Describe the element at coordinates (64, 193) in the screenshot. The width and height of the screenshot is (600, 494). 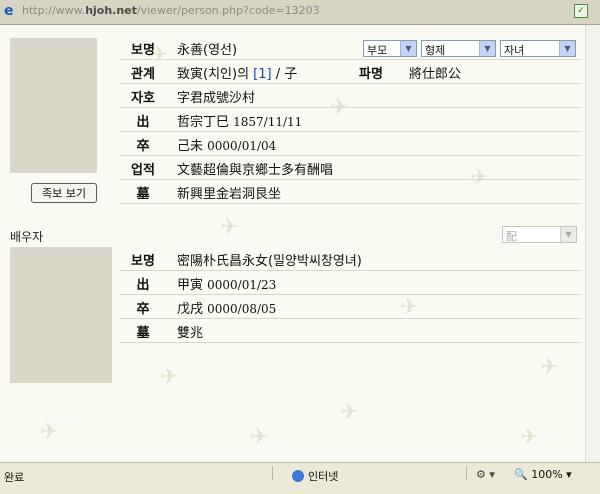
I see `genealogy-view-button: 족보 보기` at that location.